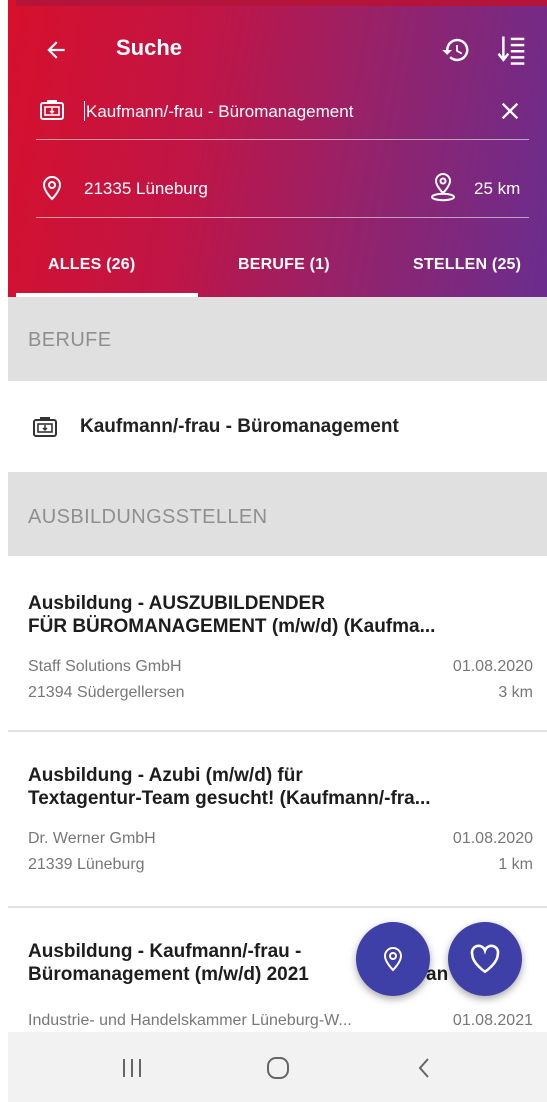 The width and height of the screenshot is (547, 1102). I want to click on search-text: Kaufmann/-frau - Büromanagement, so click(220, 111).